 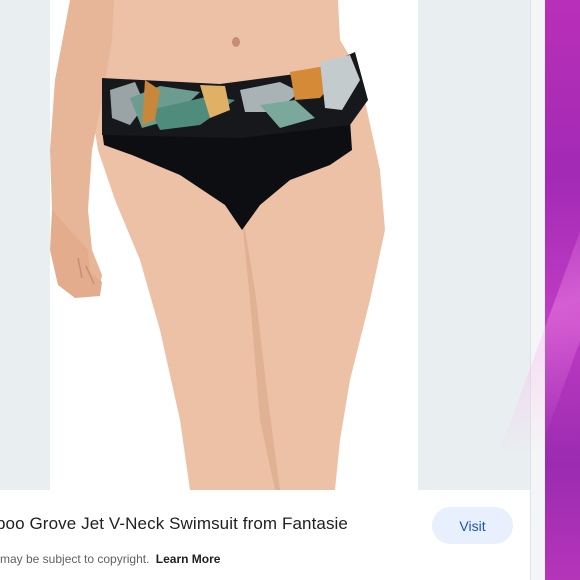 What do you see at coordinates (75, 559) in the screenshot?
I see `copyright-text: may be subject to copyright.` at bounding box center [75, 559].